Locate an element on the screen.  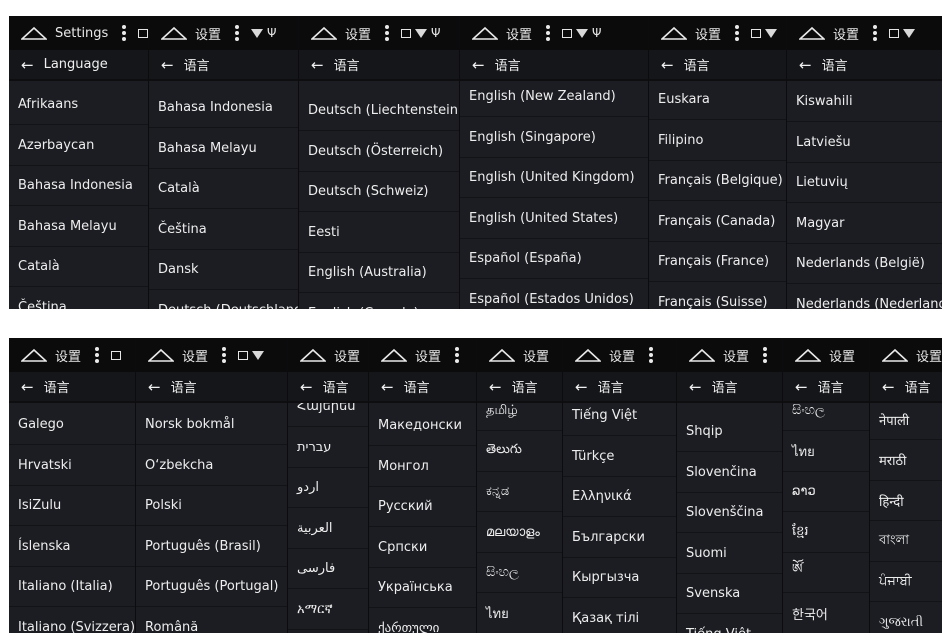
language-list-item: हिन्दी is located at coordinates (906, 501).